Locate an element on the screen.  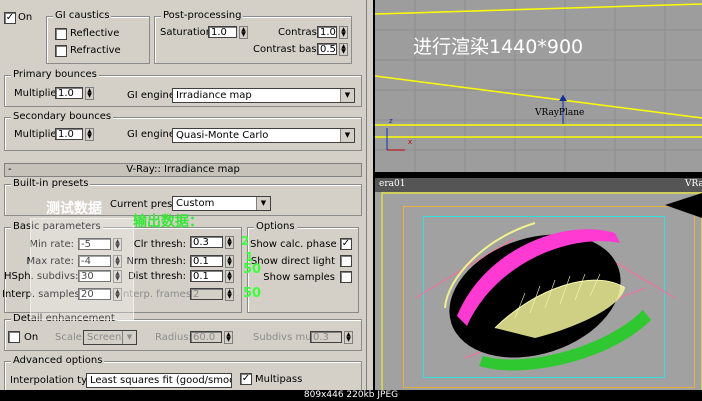
saturation-field: 1.0 is located at coordinates (222, 32).